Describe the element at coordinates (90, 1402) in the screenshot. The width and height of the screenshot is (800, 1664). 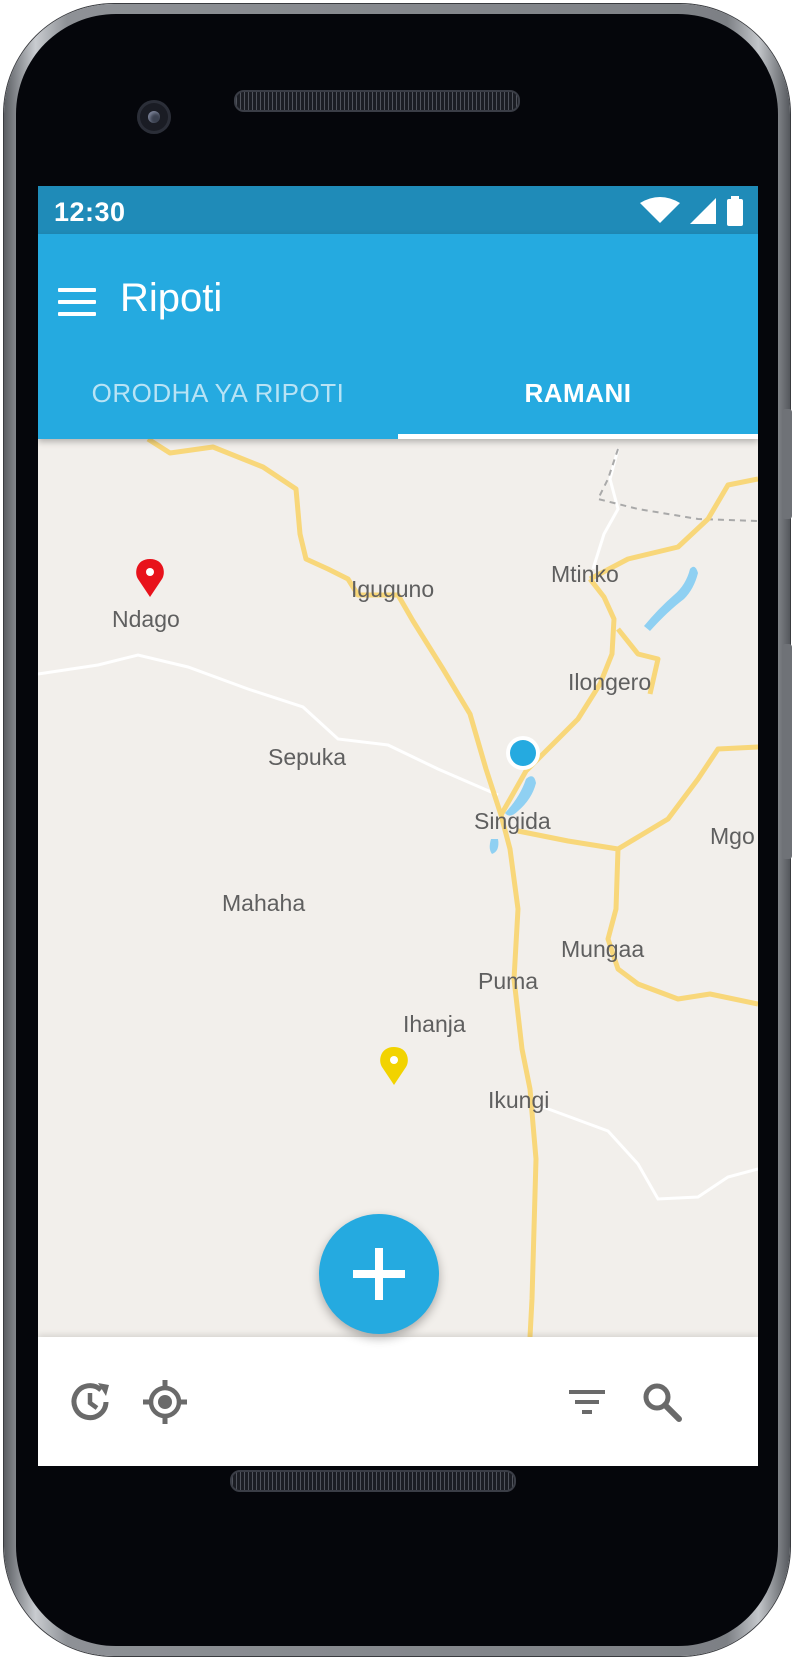
I see `history-icon` at that location.